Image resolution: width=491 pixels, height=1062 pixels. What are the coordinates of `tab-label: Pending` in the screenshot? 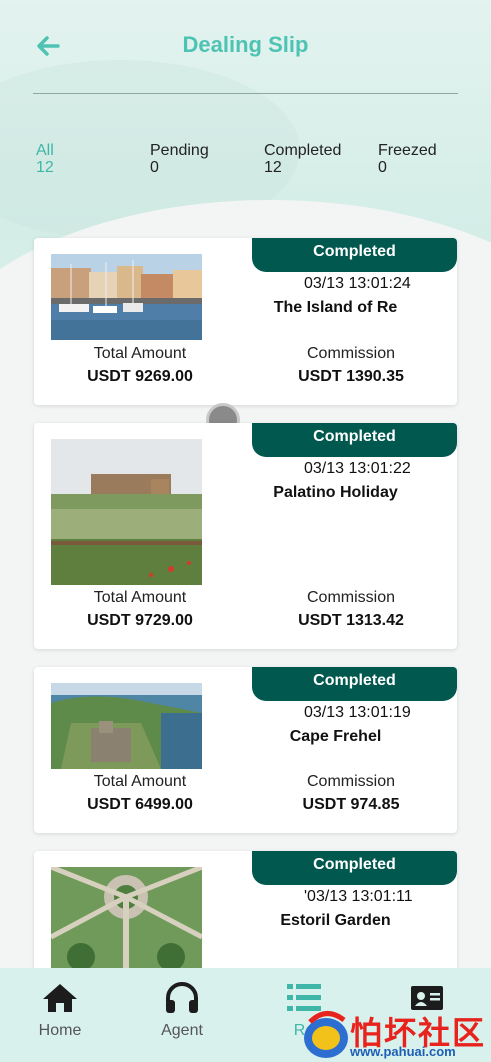 It's located at (179, 150).